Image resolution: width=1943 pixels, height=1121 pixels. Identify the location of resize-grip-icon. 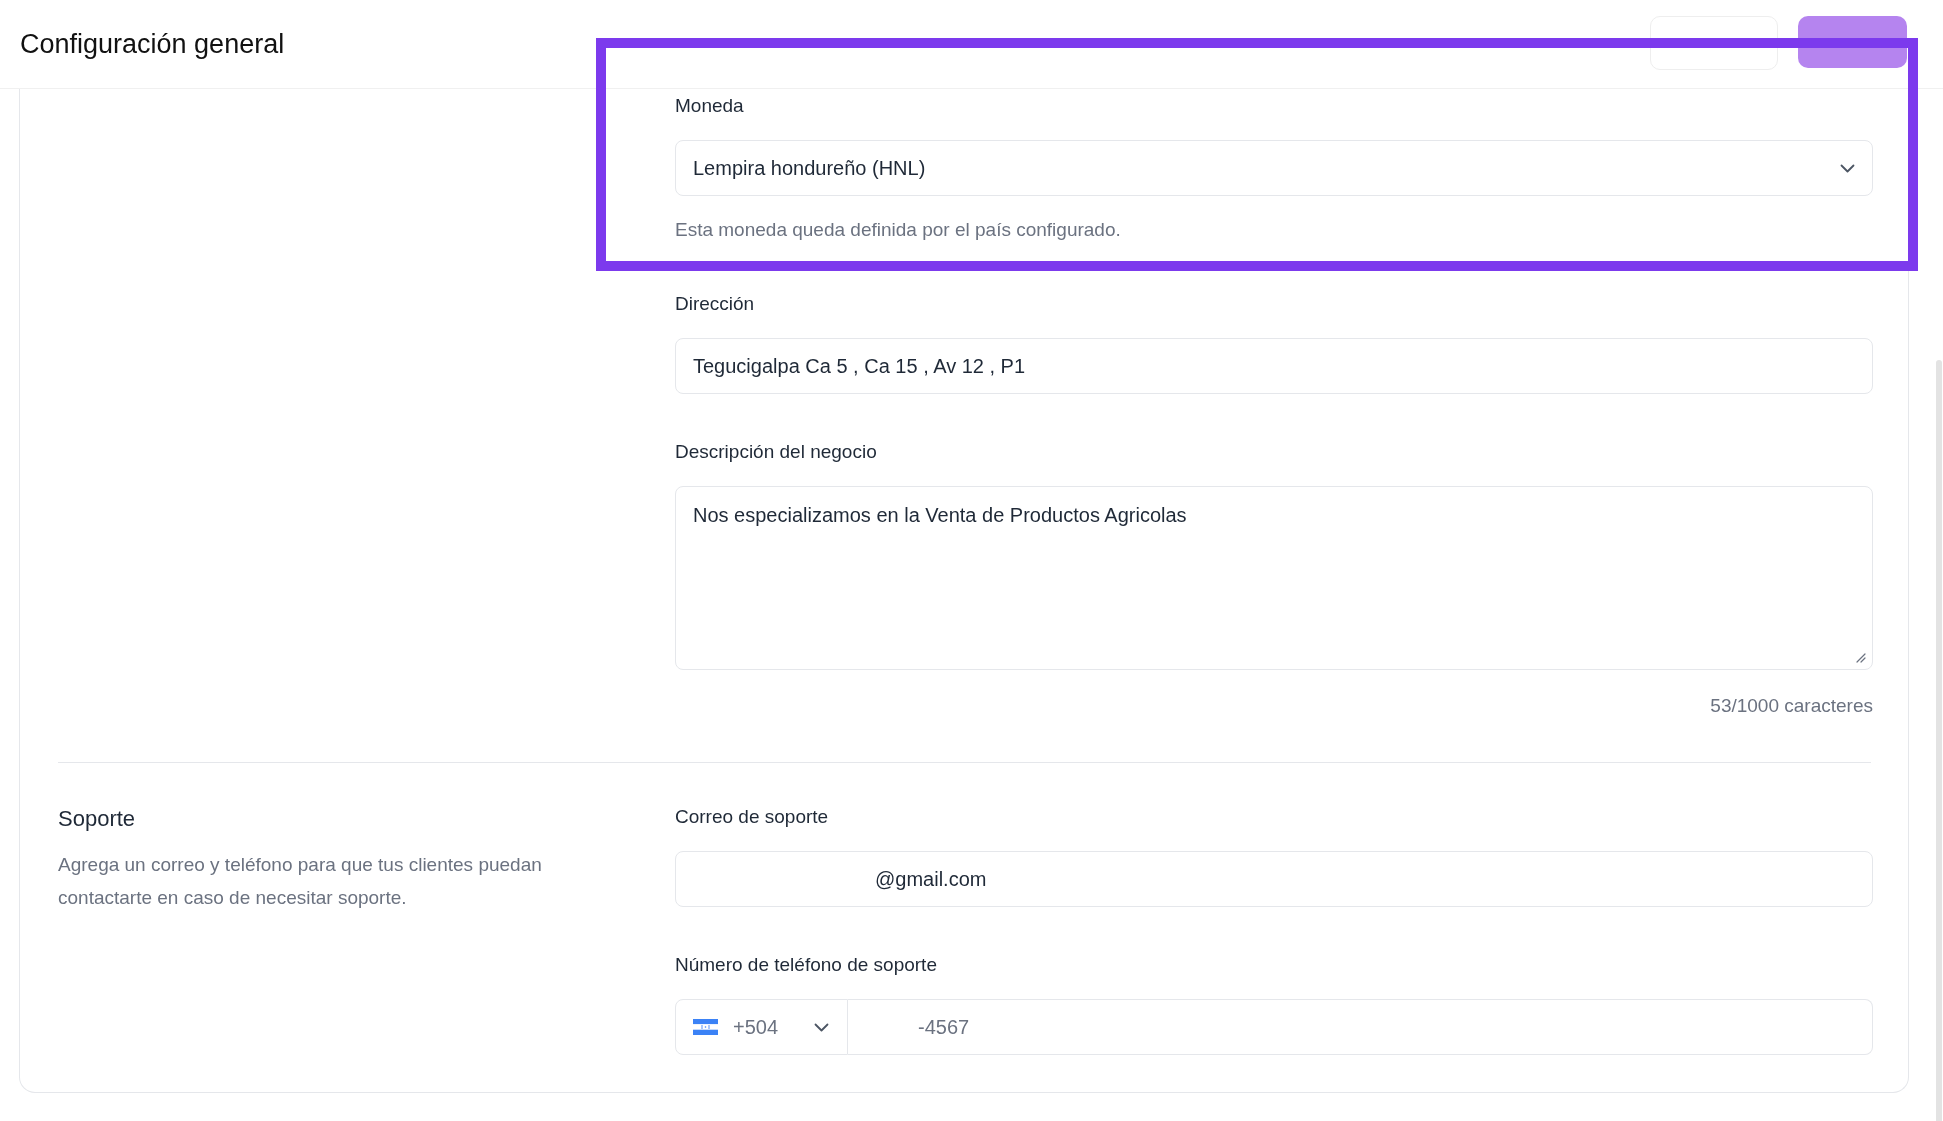
(1861, 658).